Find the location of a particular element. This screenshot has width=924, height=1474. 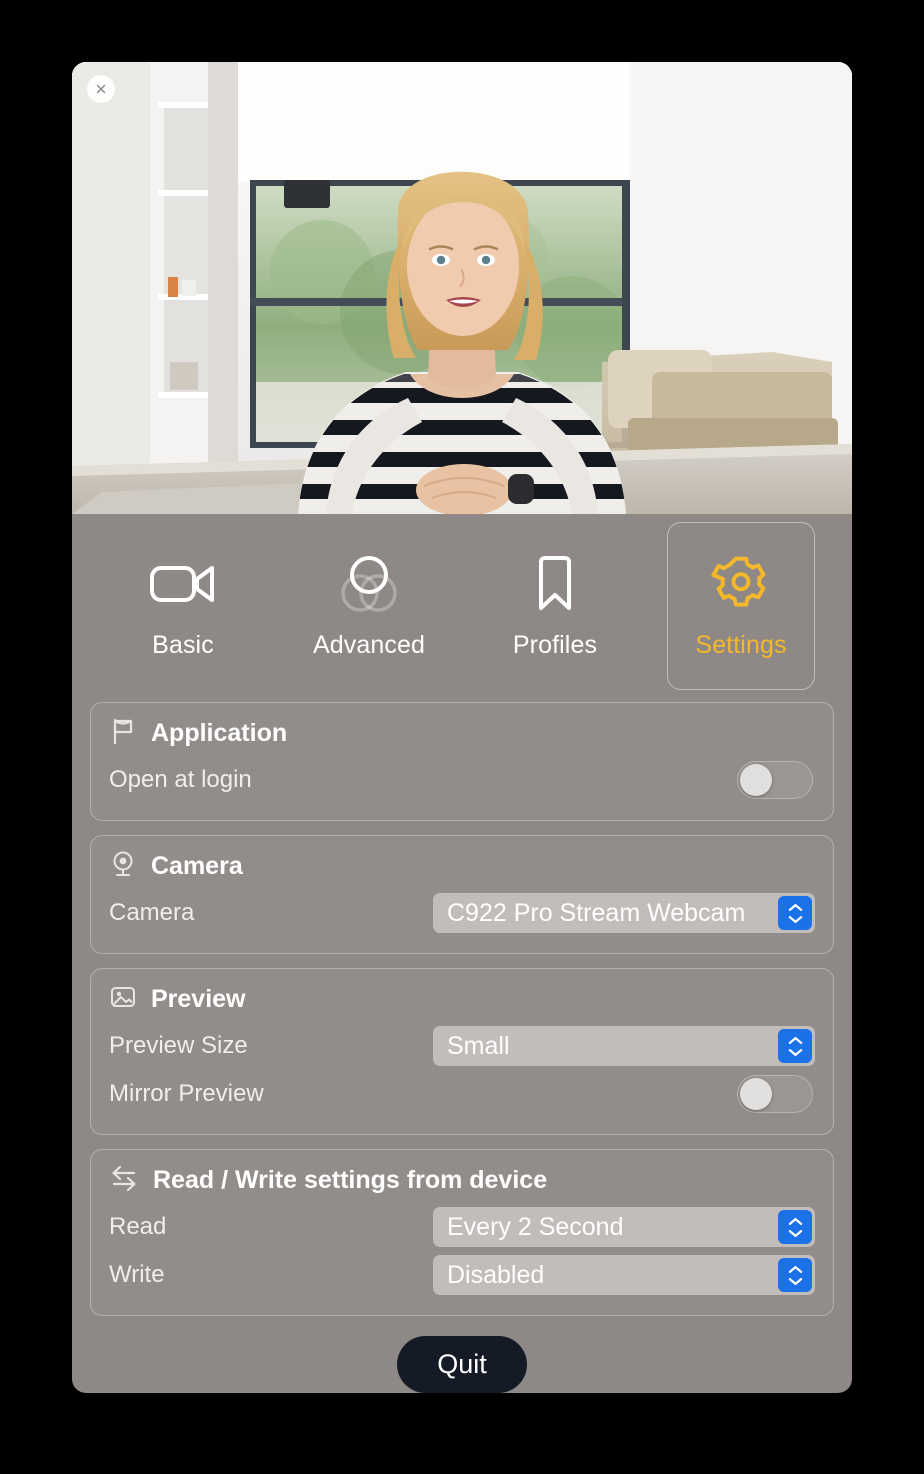

camera-select: C922 Pro Stream Webcam is located at coordinates (624, 913).